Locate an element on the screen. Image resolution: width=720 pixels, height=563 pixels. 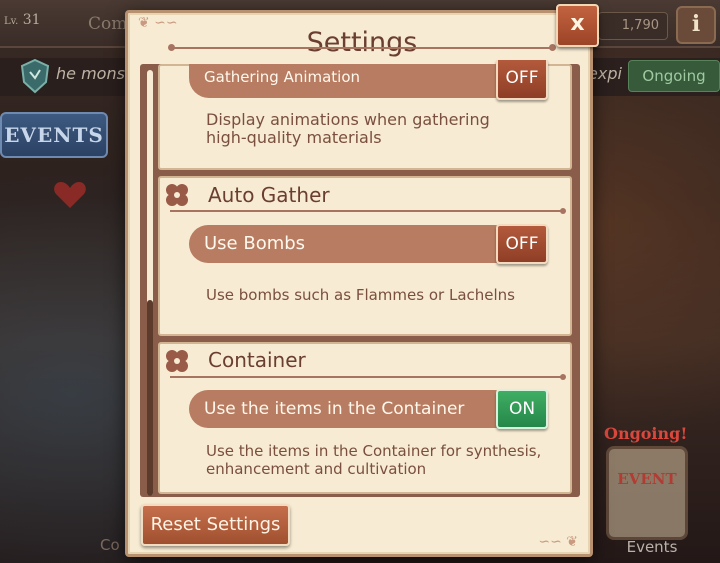
gathering-animation-label: Gathering Animation is located at coordinates (282, 77).